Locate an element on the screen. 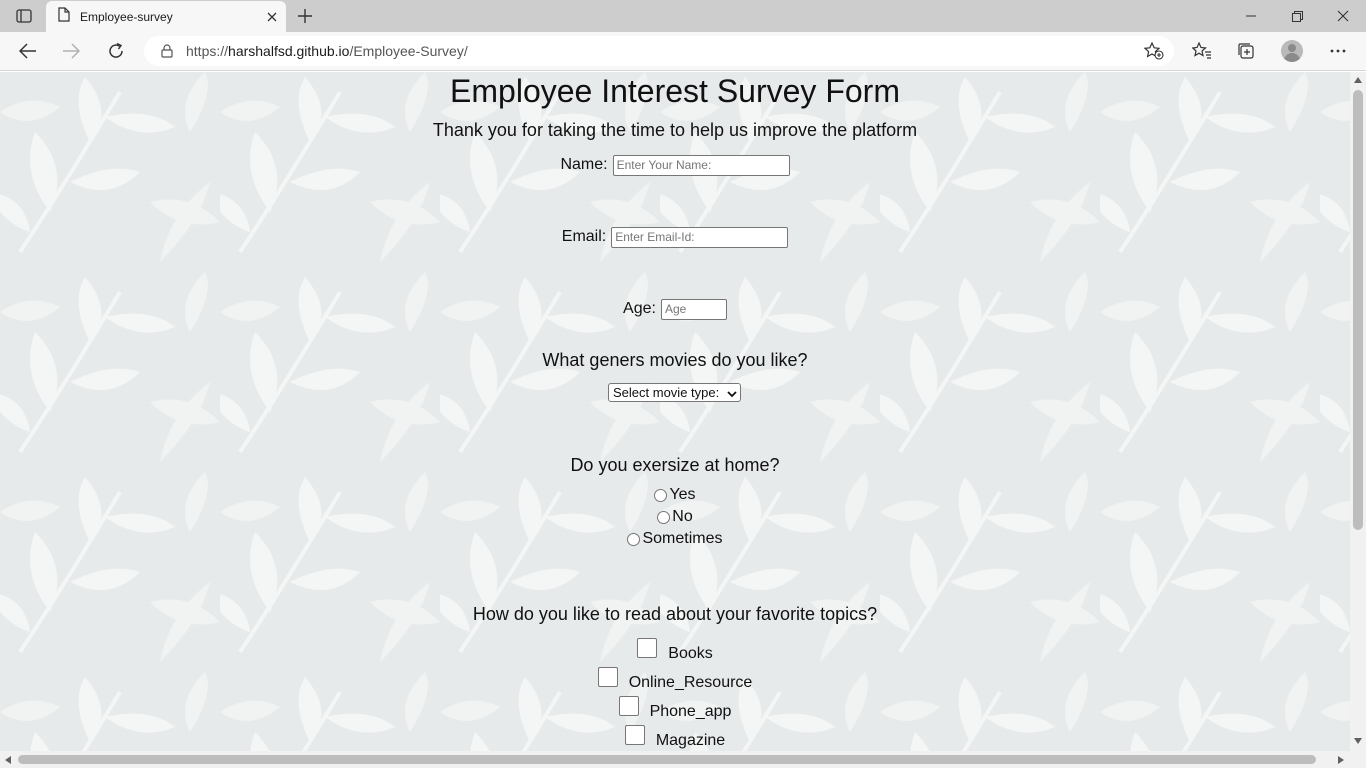 This screenshot has width=1366, height=768. scroll-down-icon is located at coordinates (1358, 741).